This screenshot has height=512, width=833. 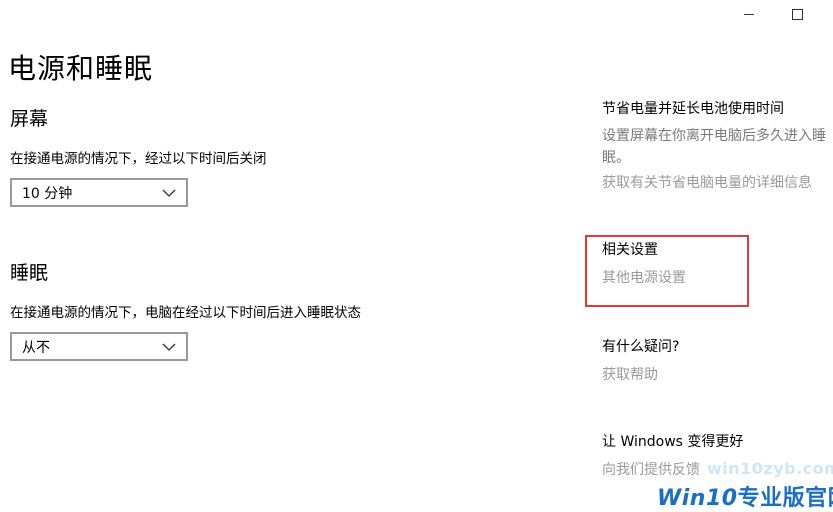 I want to click on screen-timeout-value: 10 分钟, so click(x=47, y=193).